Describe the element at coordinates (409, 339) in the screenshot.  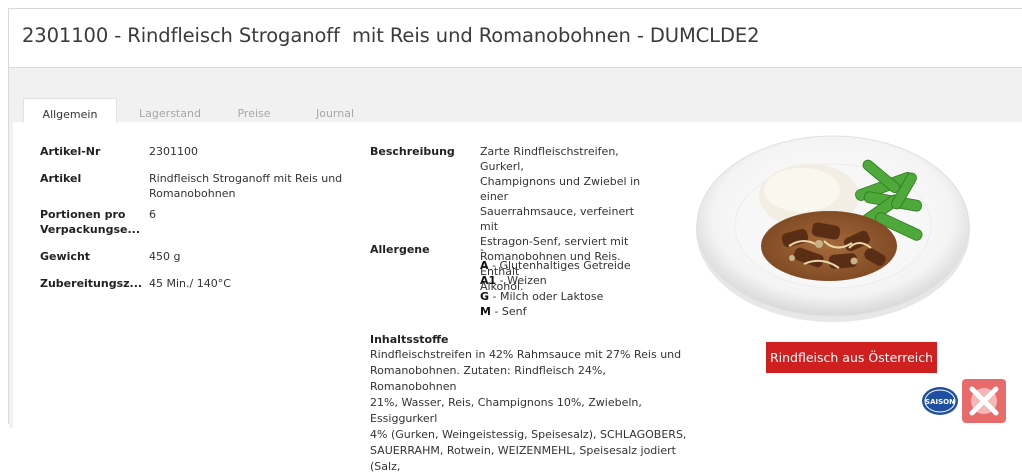
I see `inhaltsstoffe-label: Inhaltsstoffe` at that location.